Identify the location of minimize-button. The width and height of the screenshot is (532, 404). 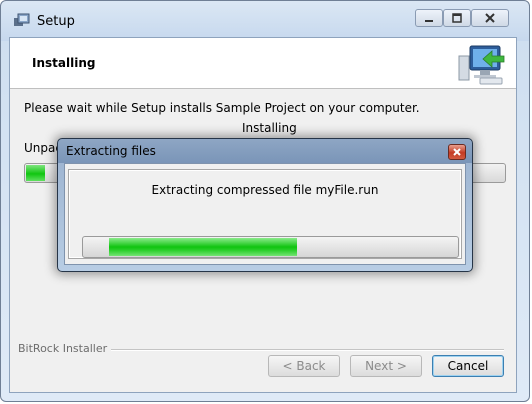
(429, 18).